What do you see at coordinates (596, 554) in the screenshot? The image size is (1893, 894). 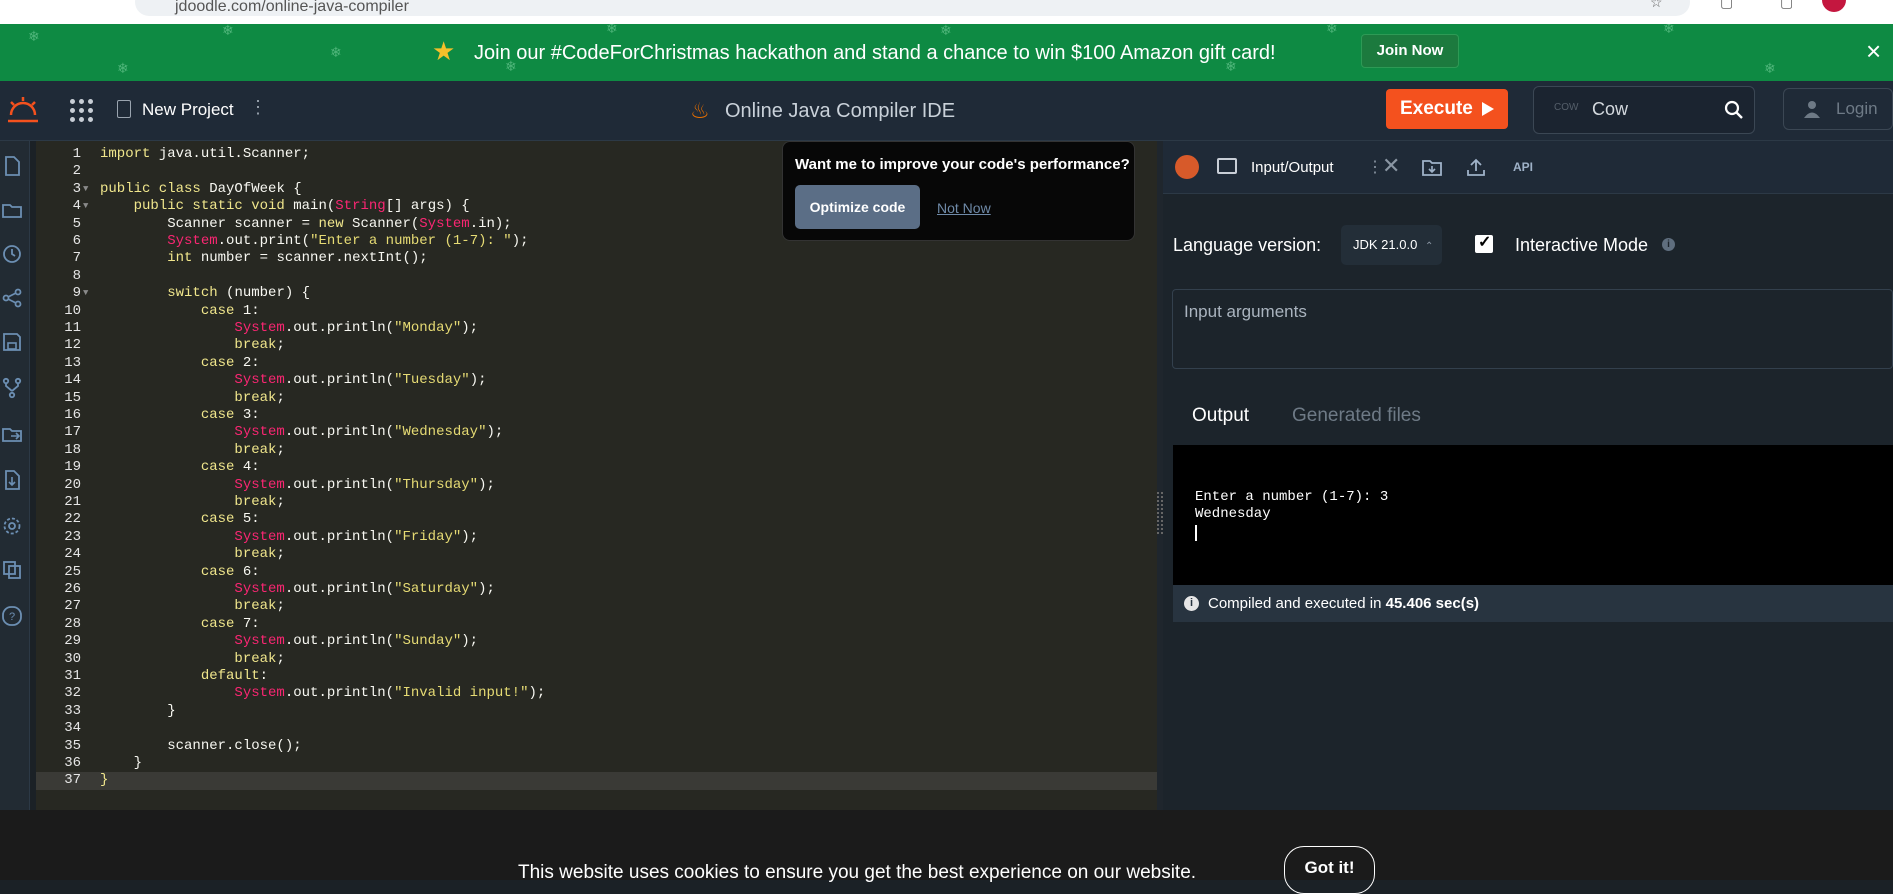 I see `code-line: 24 break;` at bounding box center [596, 554].